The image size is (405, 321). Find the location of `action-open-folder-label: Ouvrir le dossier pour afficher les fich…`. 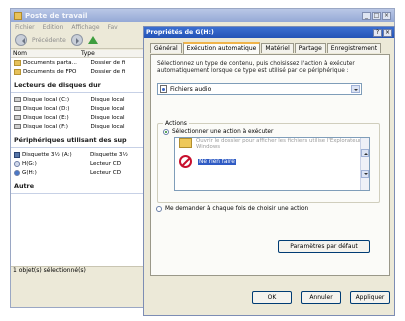

action-open-folder-label: Ouvrir le dossier pour afficher les fich… is located at coordinates (279, 144).